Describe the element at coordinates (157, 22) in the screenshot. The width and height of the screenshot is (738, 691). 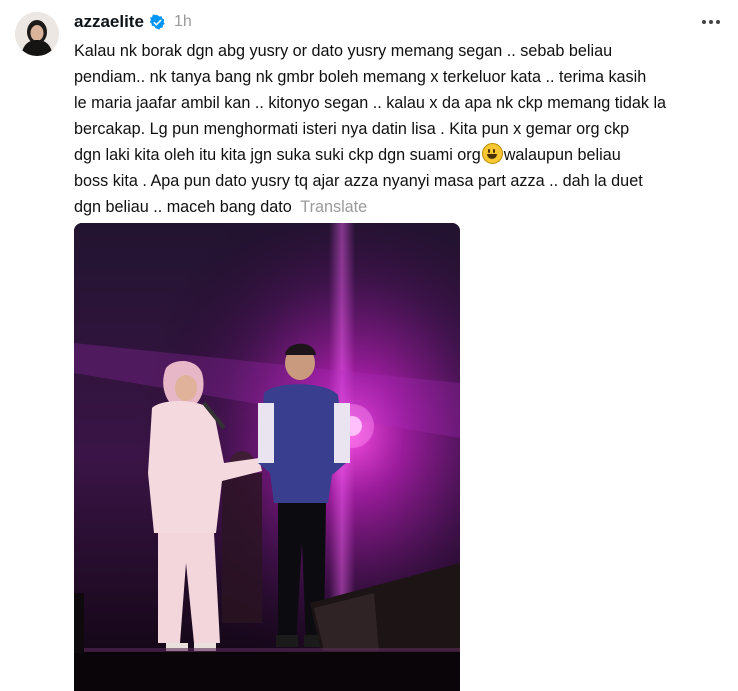
I see `verified-badge-icon` at that location.